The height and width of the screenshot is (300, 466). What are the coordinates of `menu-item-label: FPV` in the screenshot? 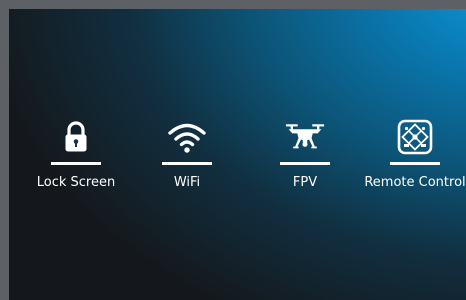 It's located at (305, 182).